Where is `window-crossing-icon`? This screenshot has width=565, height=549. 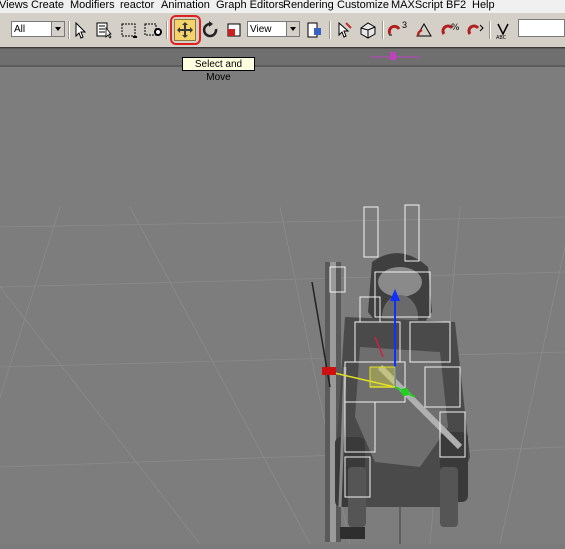 window-crossing-icon is located at coordinates (153, 30).